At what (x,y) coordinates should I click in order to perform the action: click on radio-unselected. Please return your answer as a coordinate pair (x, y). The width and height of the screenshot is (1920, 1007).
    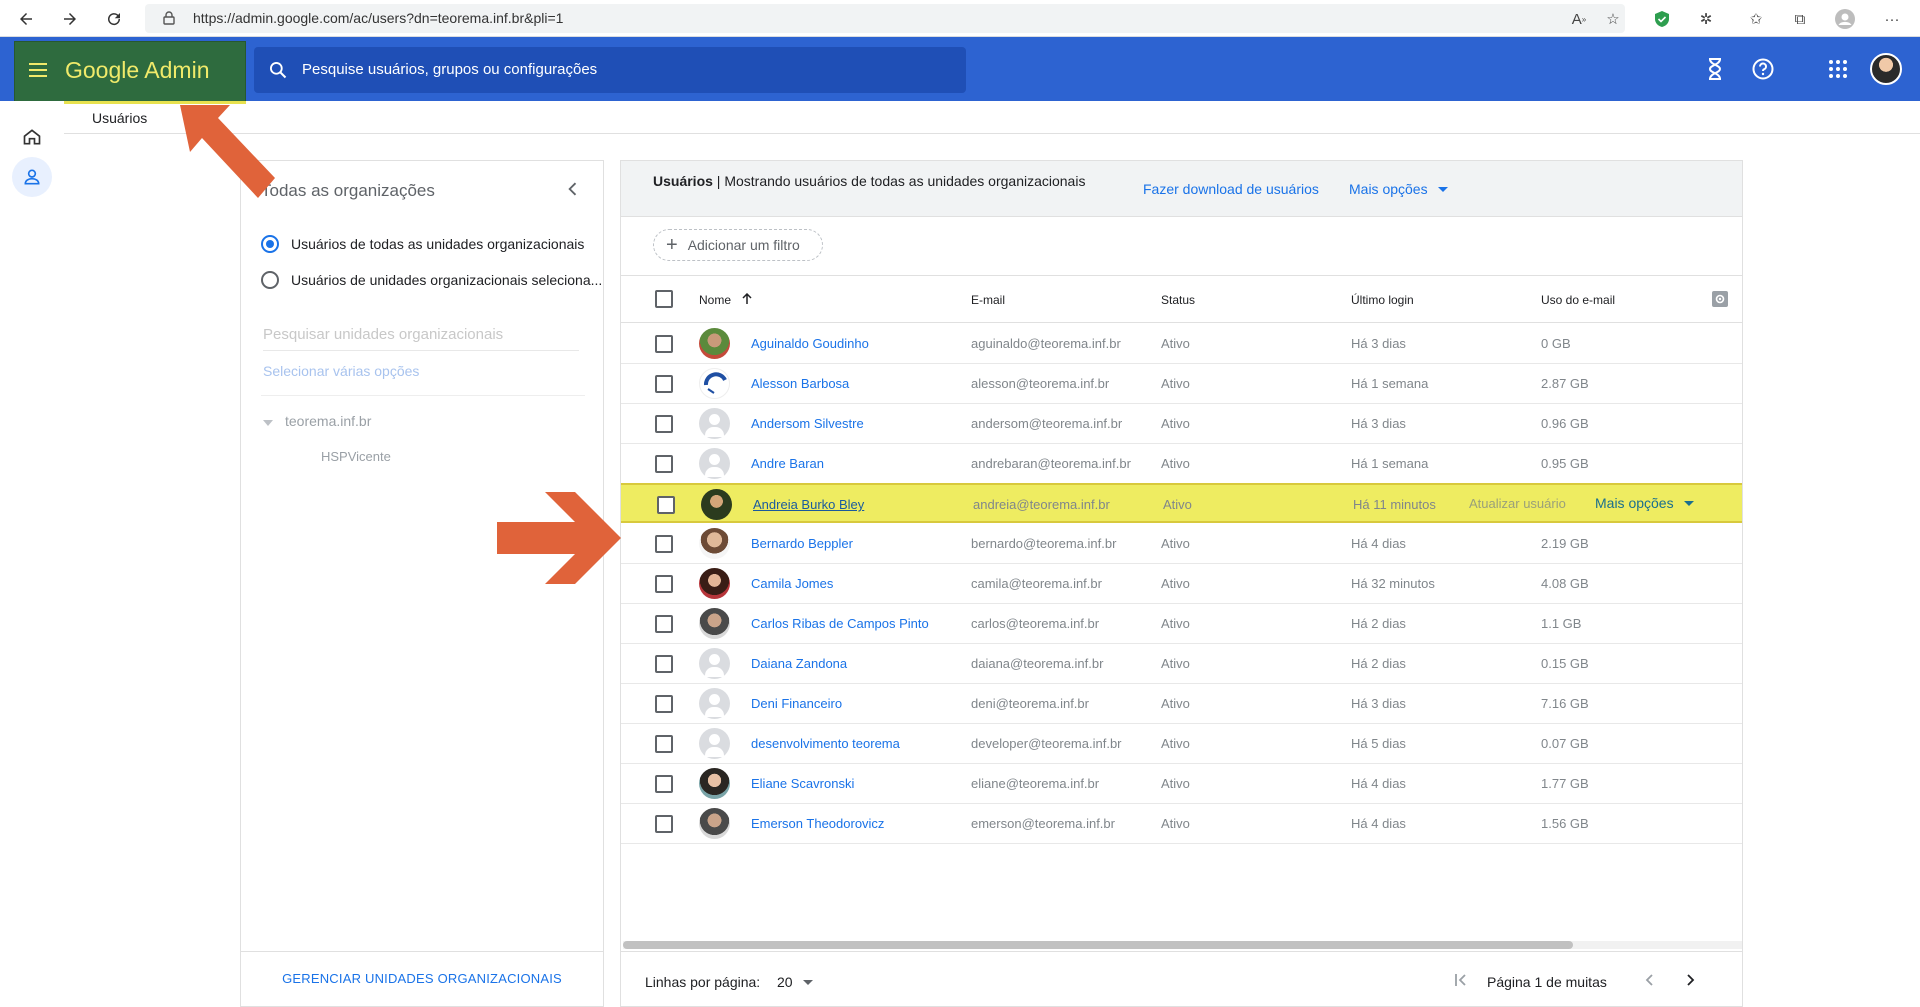
    Looking at the image, I should click on (270, 280).